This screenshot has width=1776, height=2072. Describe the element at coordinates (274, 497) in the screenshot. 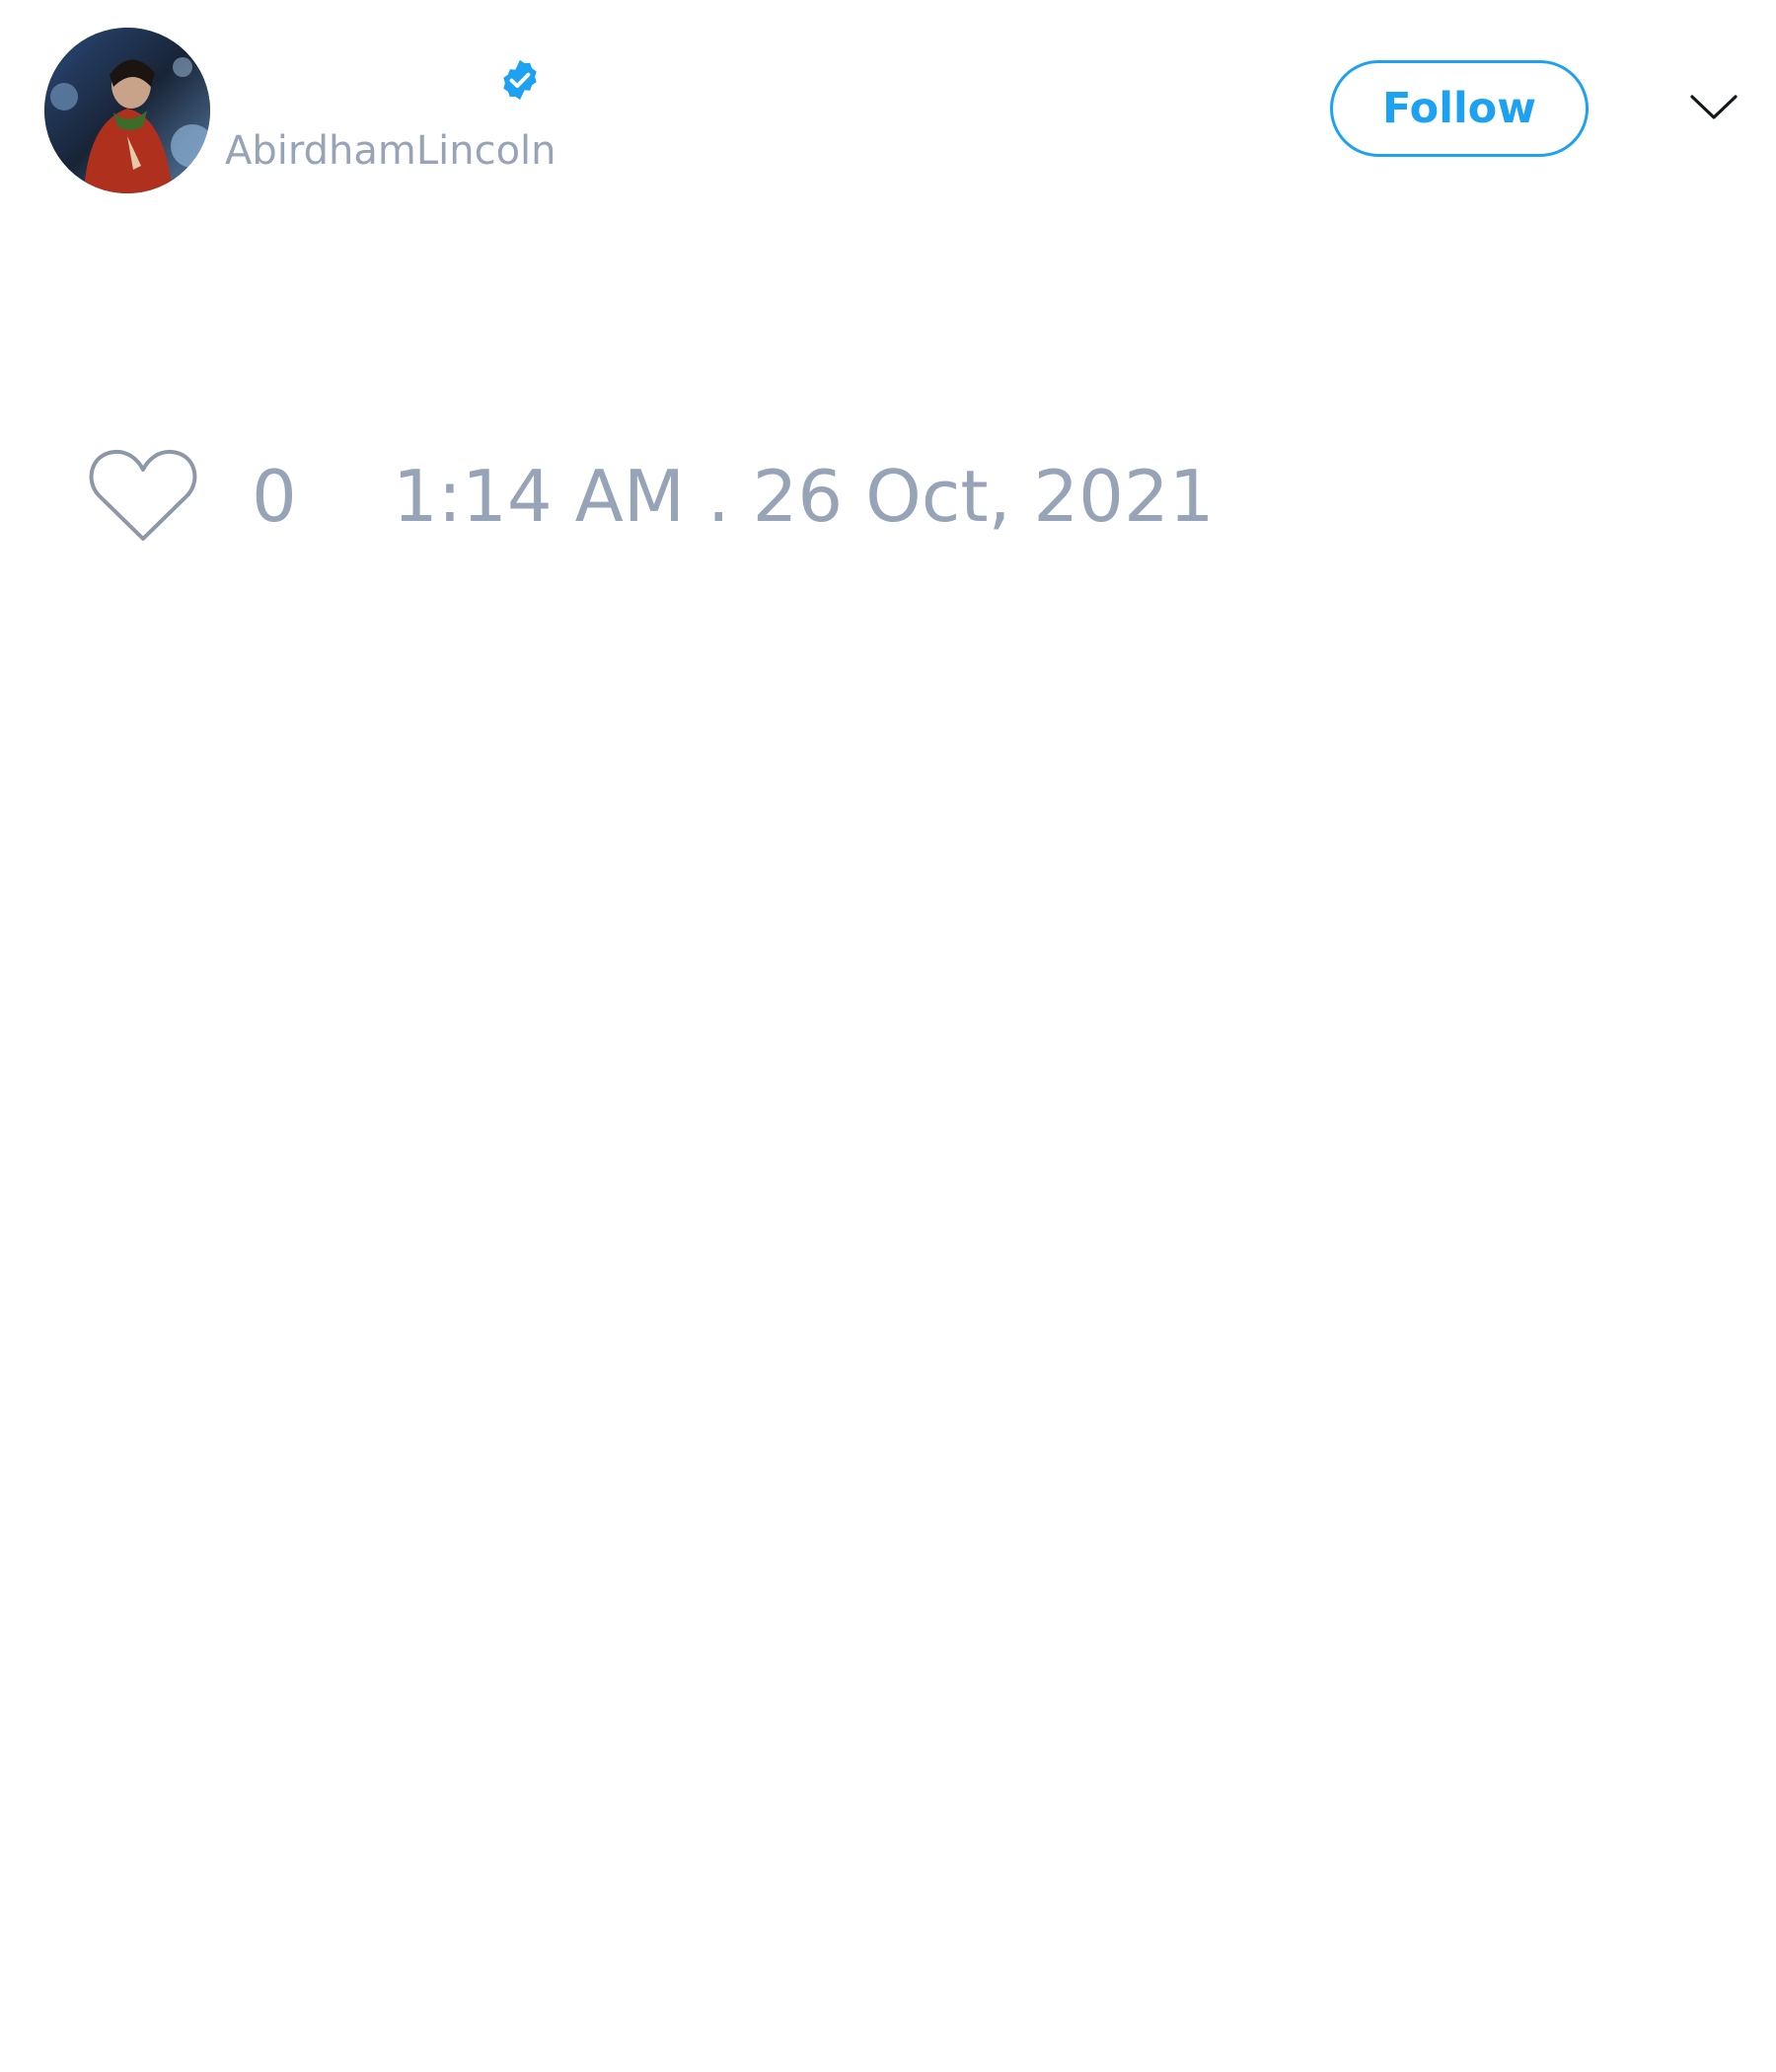

I see `like-count: 0` at that location.